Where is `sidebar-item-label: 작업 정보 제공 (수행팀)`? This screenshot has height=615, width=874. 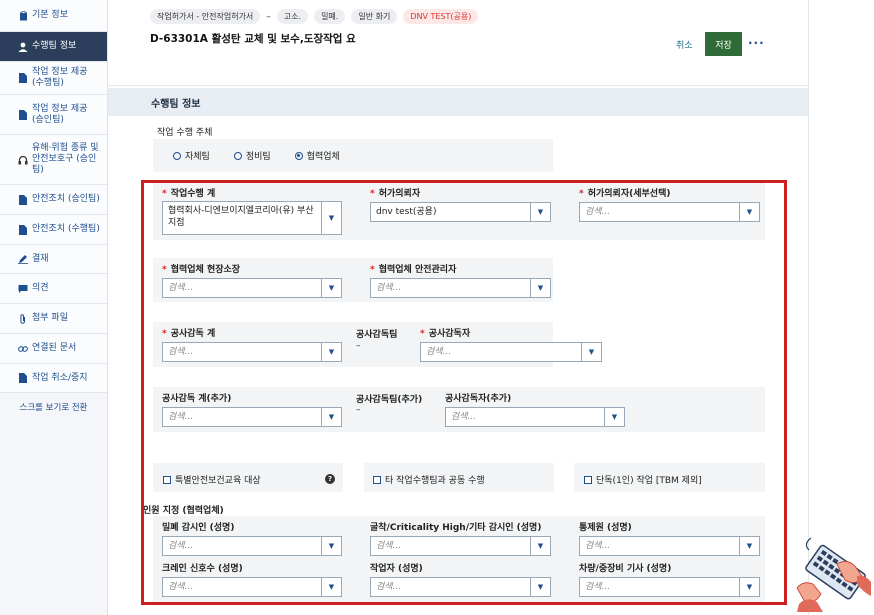
sidebar-item-label: 작업 정보 제공 (수행팀) is located at coordinates (60, 77).